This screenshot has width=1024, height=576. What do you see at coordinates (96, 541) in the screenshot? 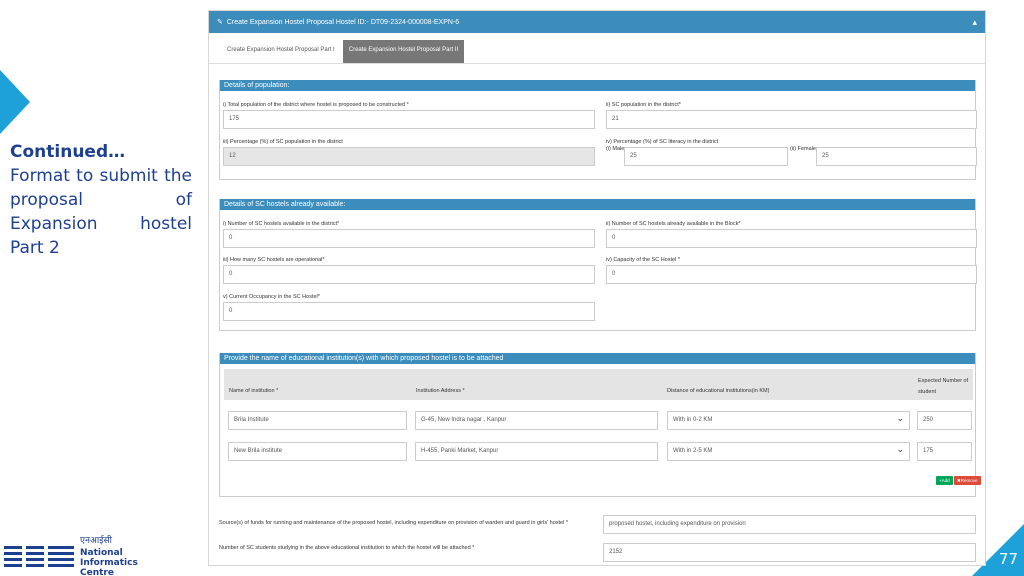
I see `logo-hindi: एनआईसी` at bounding box center [96, 541].